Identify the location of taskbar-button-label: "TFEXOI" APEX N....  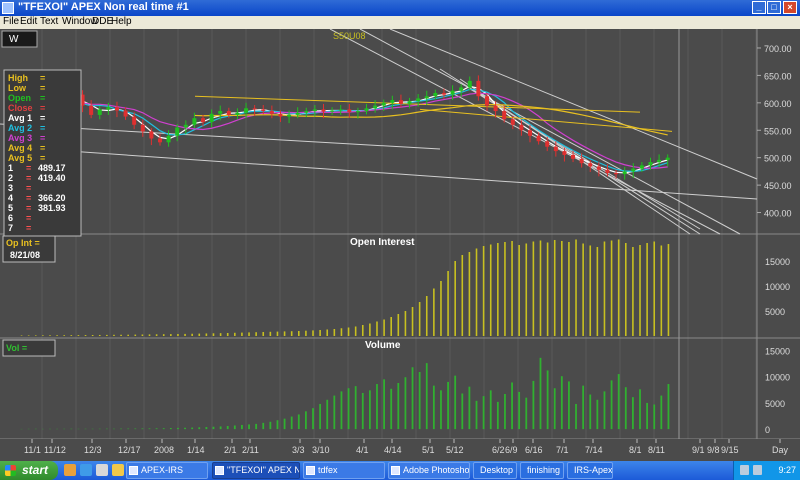
(263, 470).